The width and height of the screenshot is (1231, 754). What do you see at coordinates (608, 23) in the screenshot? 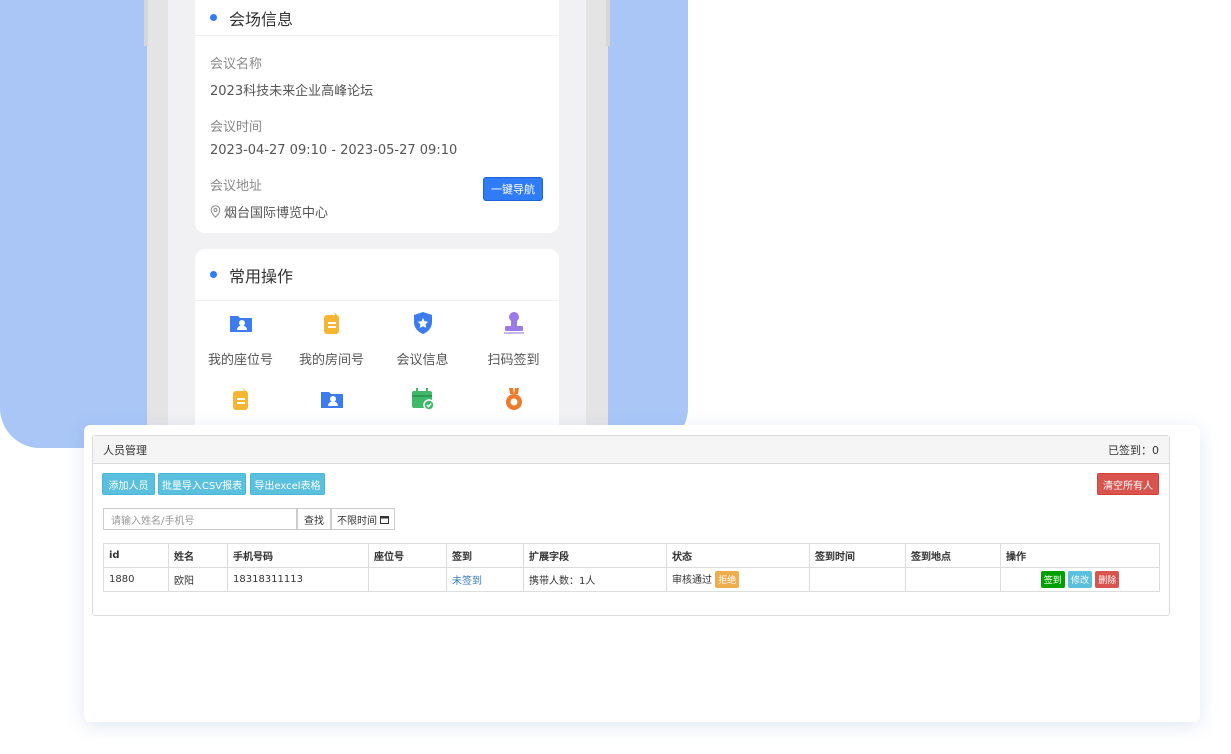
I see `phone-edge-right` at bounding box center [608, 23].